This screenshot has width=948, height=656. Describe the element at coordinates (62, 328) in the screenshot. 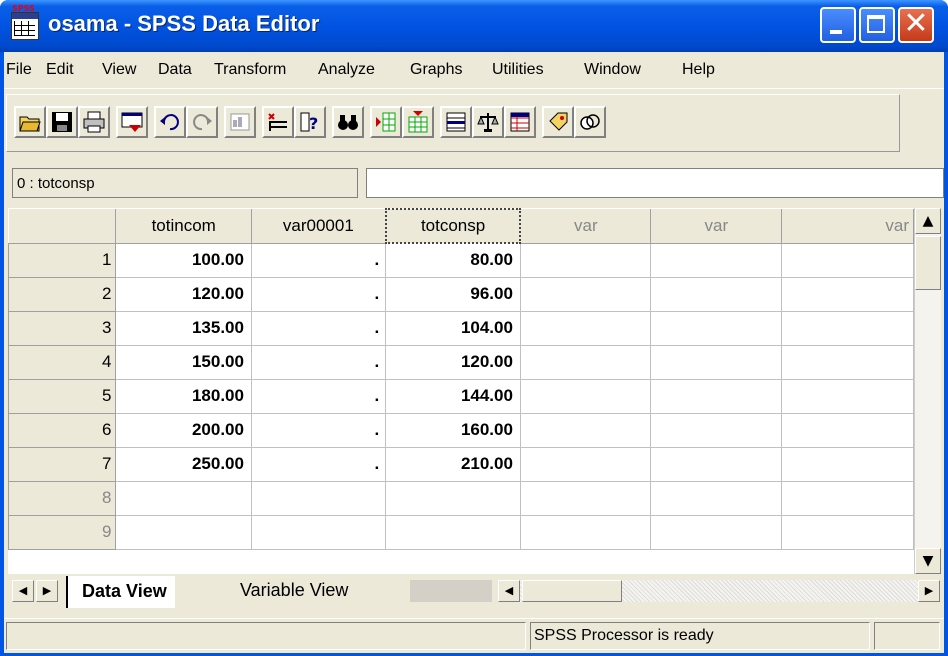

I see `row-number: 3` at that location.